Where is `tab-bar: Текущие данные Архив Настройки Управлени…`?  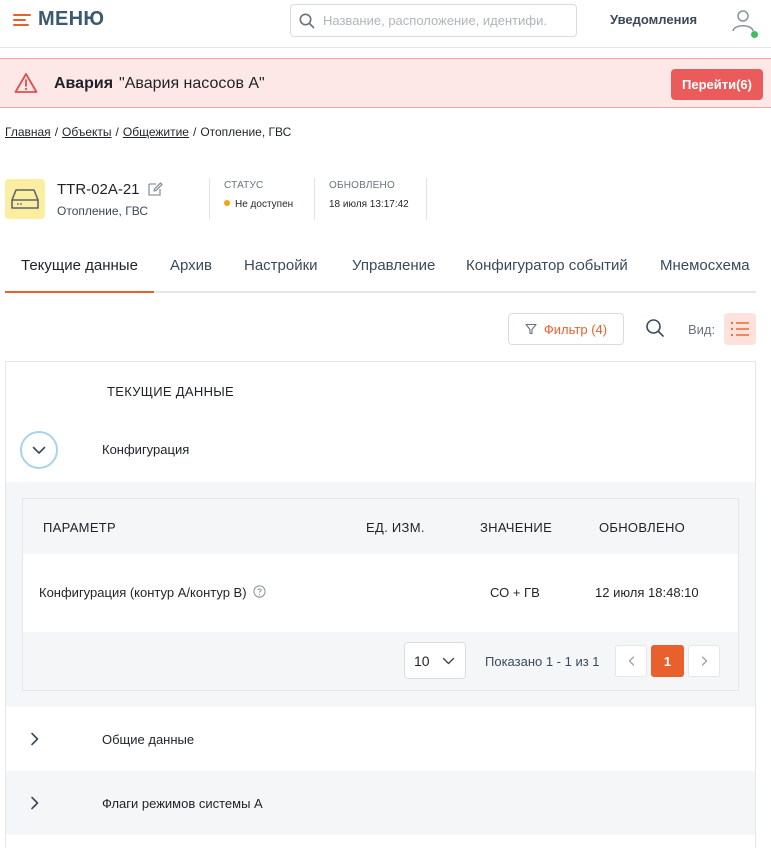 tab-bar: Текущие данные Архив Настройки Управлени… is located at coordinates (380, 266).